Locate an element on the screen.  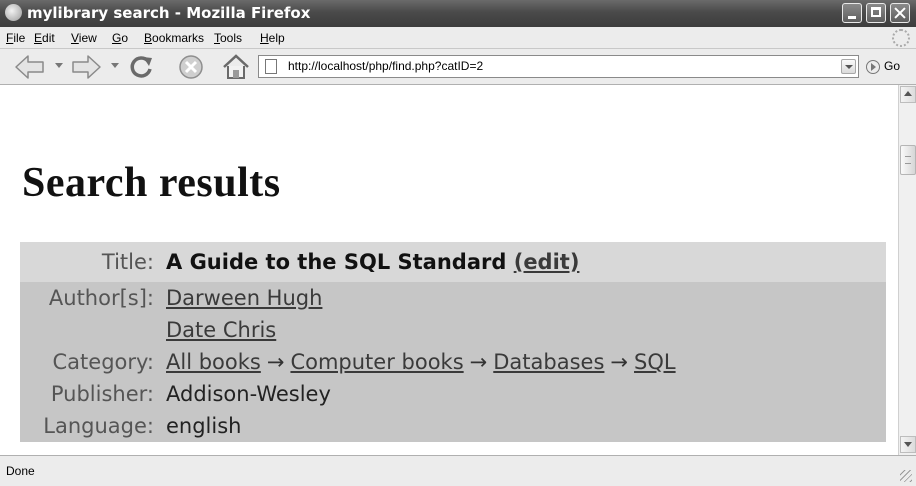
status-text: Done is located at coordinates (20, 471).